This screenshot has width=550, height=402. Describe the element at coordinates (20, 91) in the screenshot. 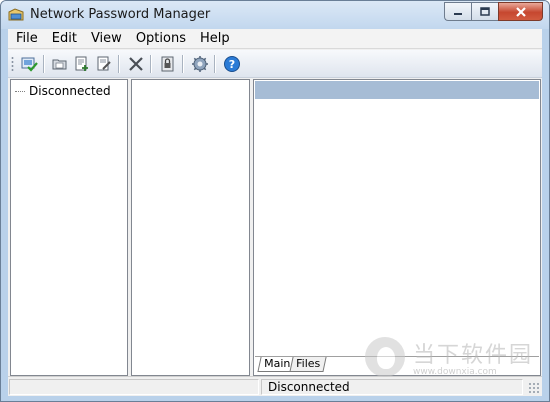

I see `tree-connector` at that location.